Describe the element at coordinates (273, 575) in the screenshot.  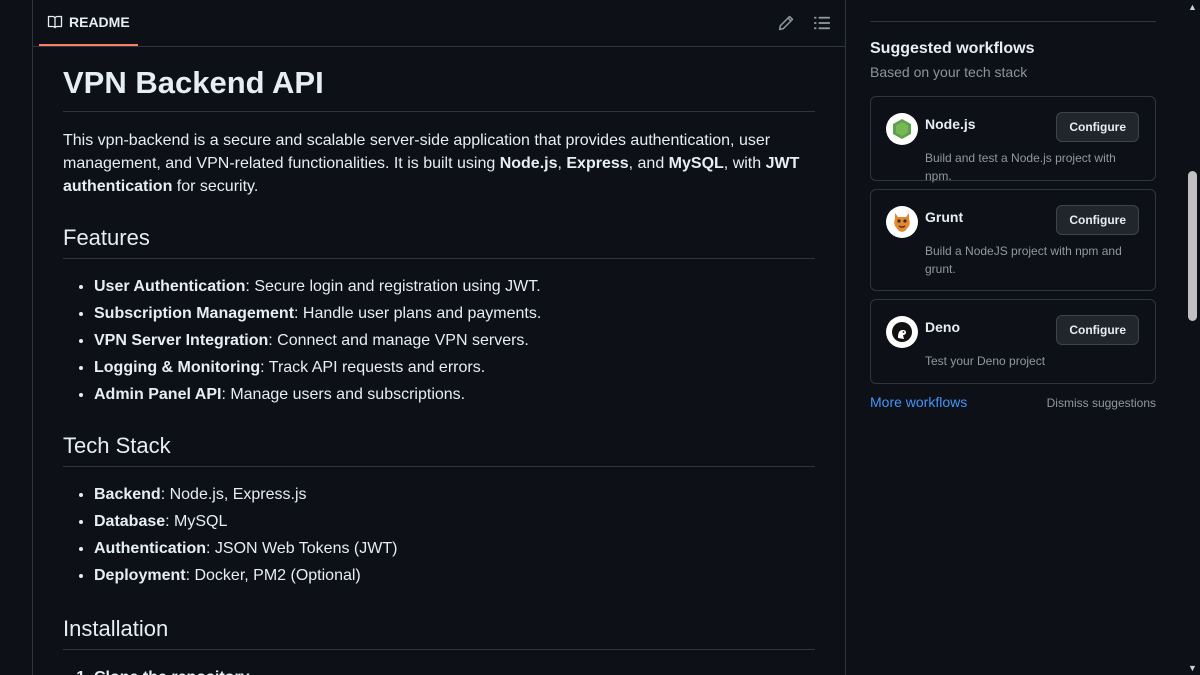
I see `list-item-text: : Docker, PM2 (Optional)` at that location.